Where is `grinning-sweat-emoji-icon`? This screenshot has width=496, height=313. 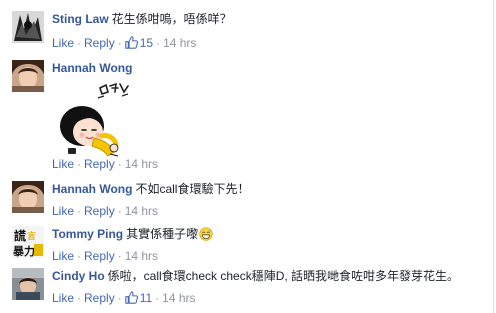
grinning-sweat-emoji-icon is located at coordinates (206, 234).